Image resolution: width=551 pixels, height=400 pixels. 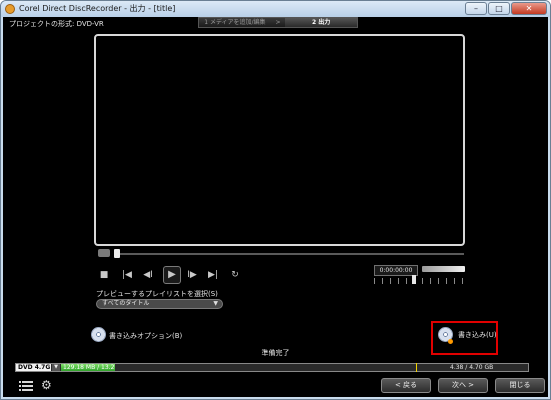 What do you see at coordinates (477, 335) in the screenshot?
I see `burn-button: 書き込み(U)` at bounding box center [477, 335].